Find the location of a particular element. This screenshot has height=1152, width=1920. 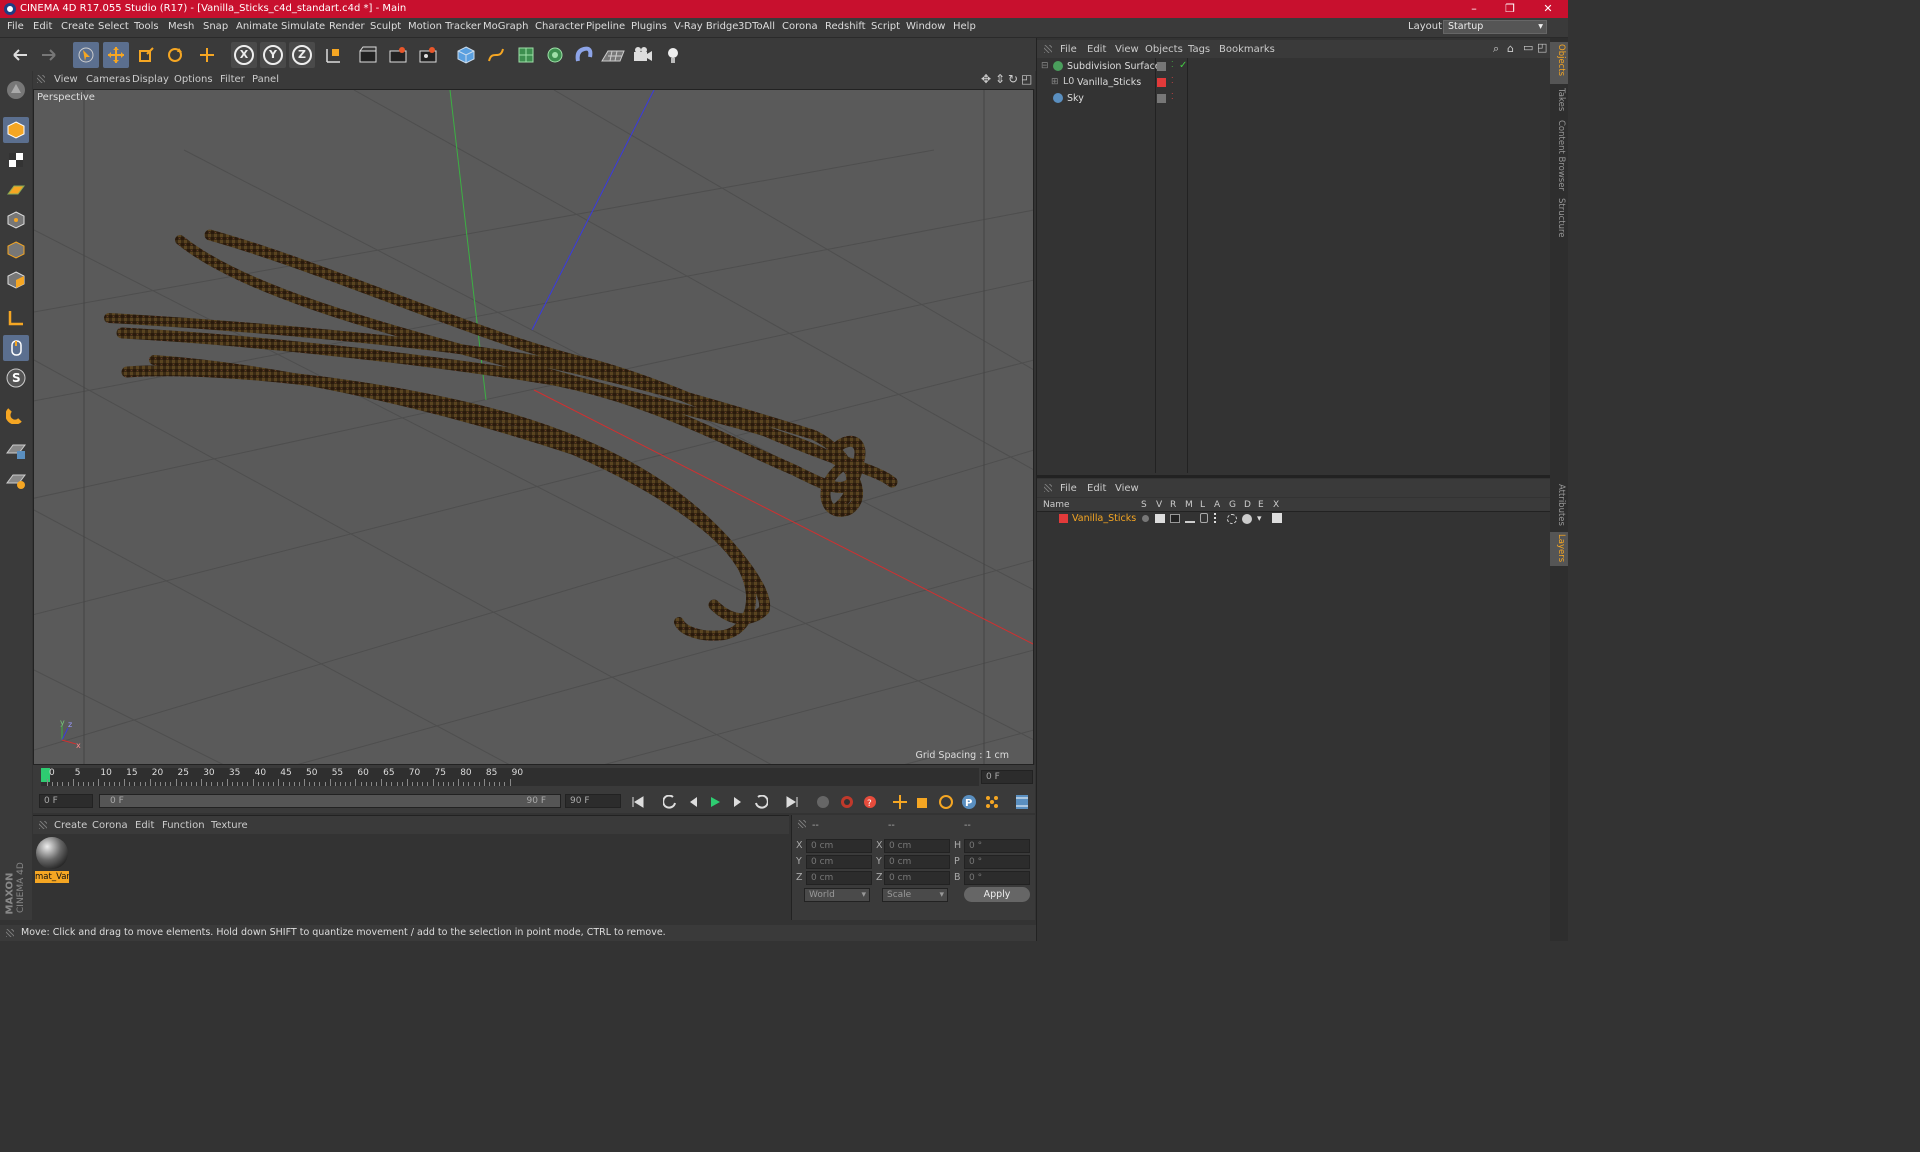

tab-objects: Objects is located at coordinates (1559, 60).